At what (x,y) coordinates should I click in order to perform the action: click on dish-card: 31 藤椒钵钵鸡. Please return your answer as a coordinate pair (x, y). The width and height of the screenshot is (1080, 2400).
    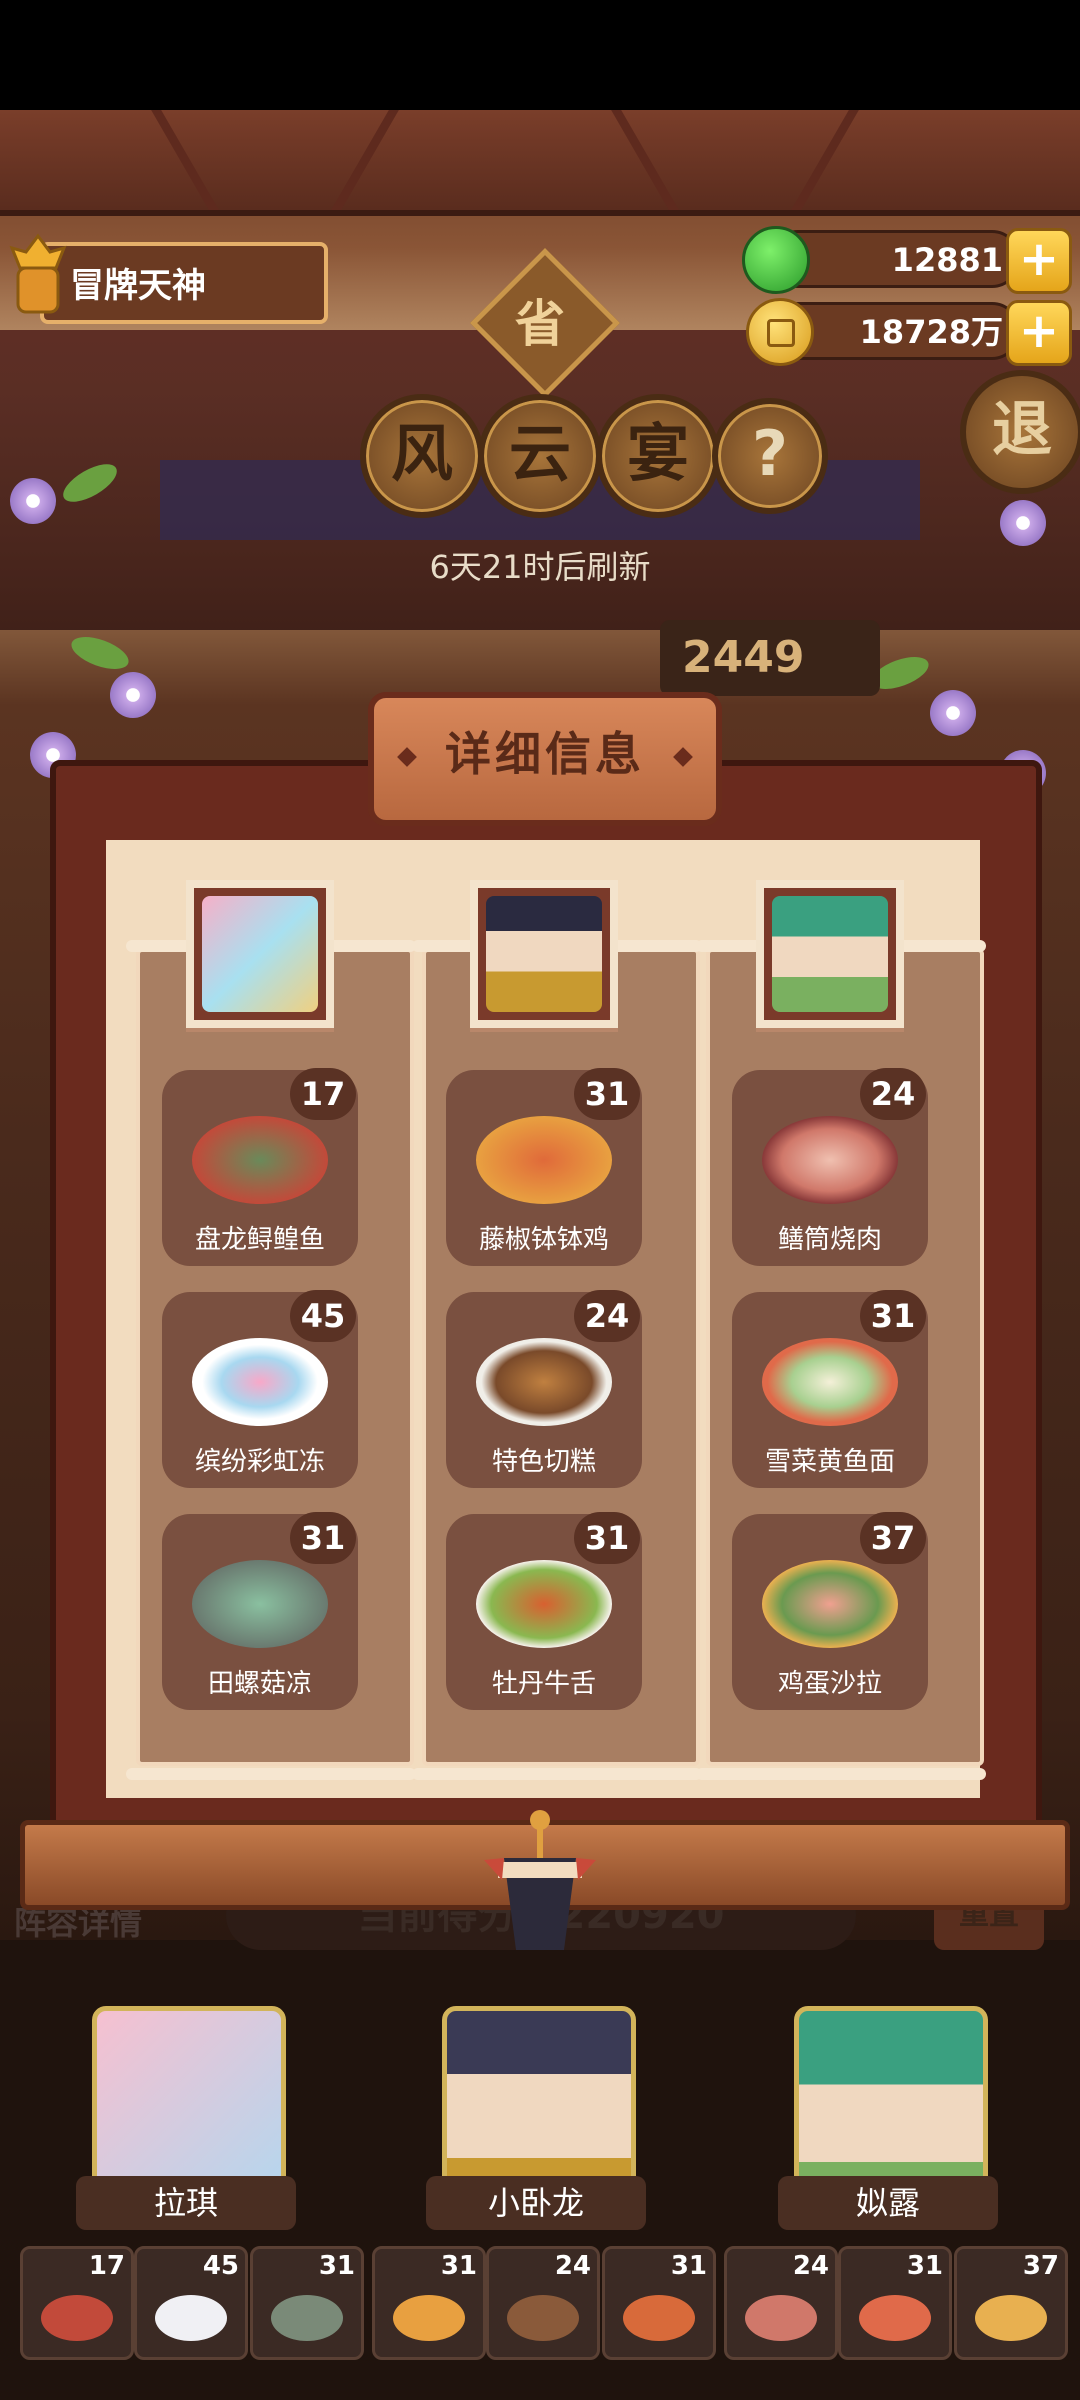
    Looking at the image, I should click on (544, 1167).